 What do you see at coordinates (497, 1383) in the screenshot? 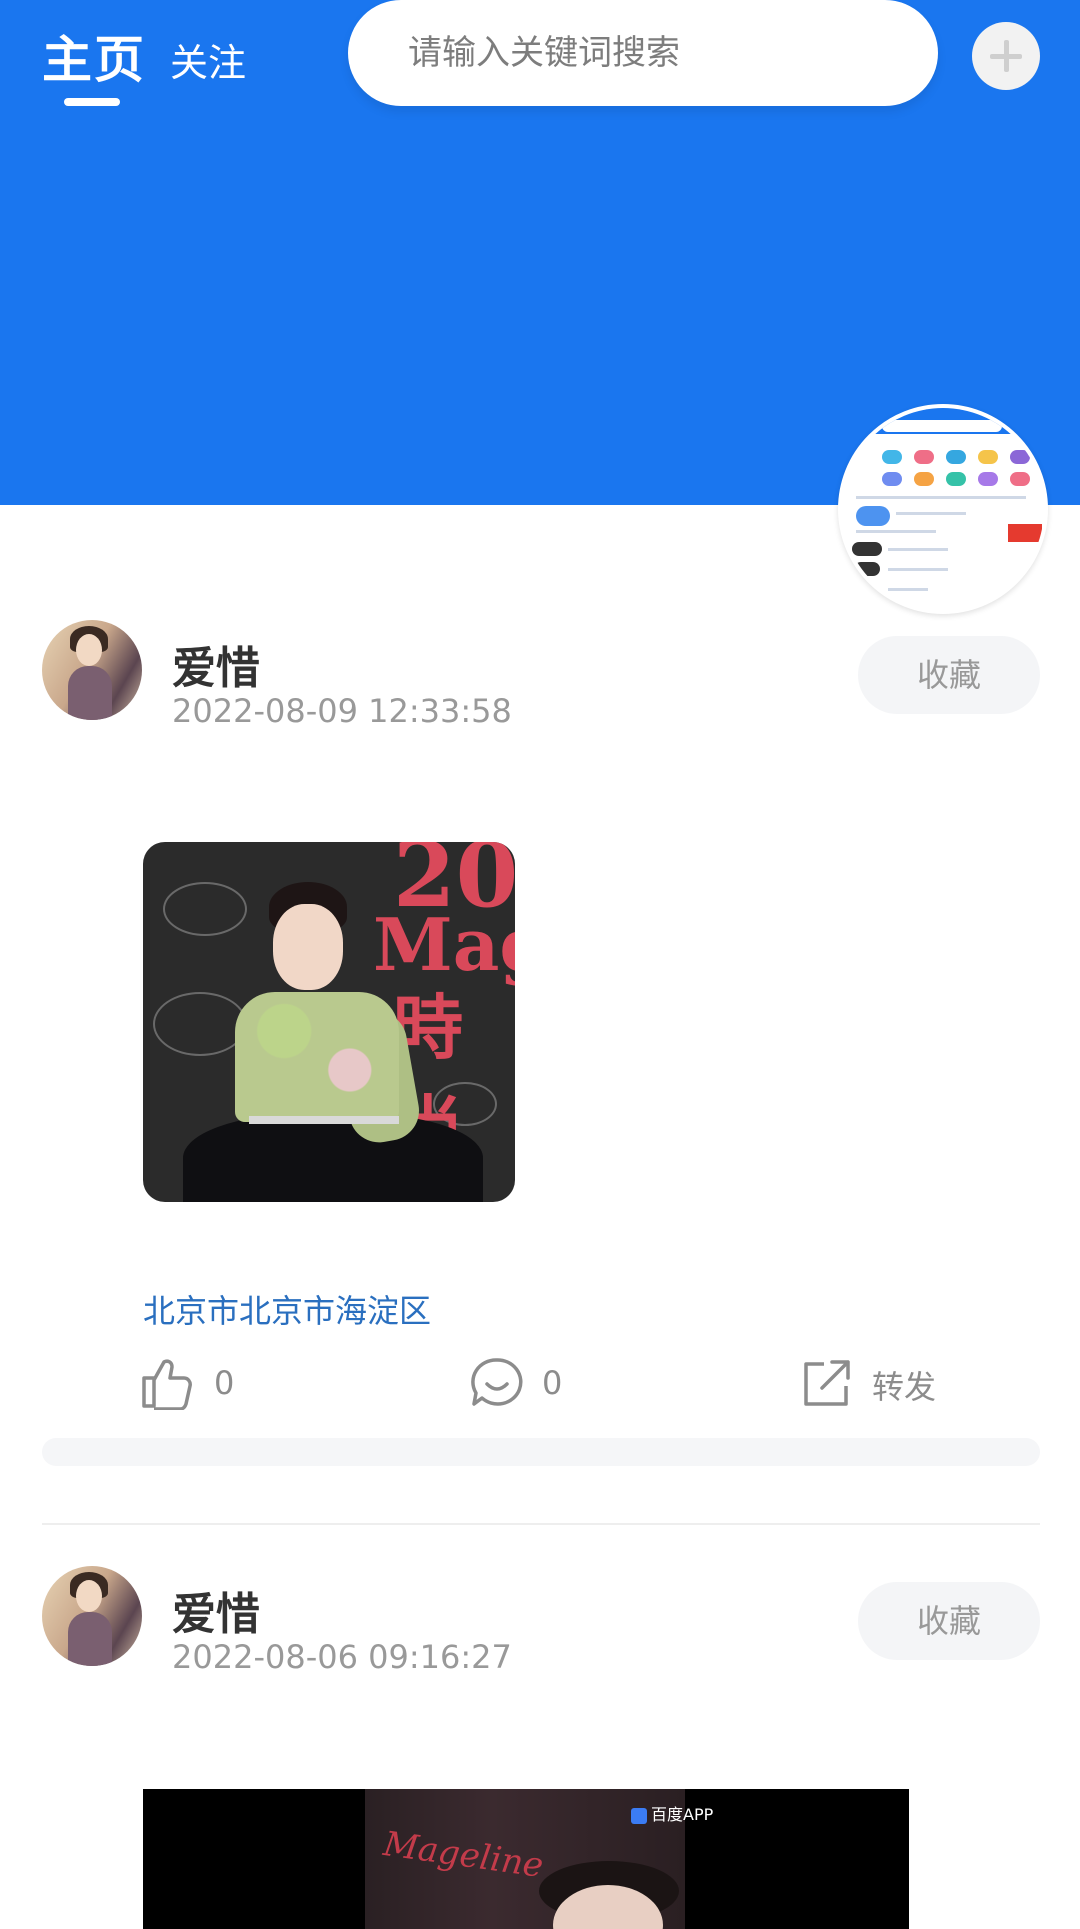
I see `comment-icon` at bounding box center [497, 1383].